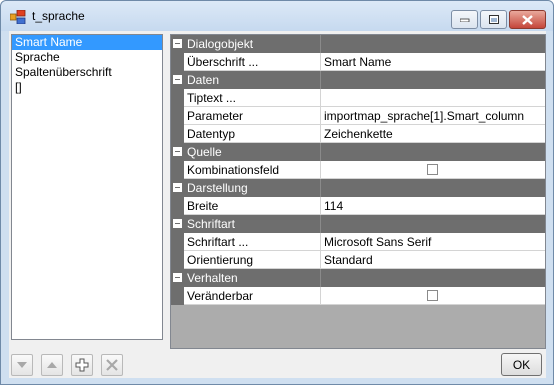 The image size is (554, 385). Describe the element at coordinates (87, 42) in the screenshot. I see `list-item: Smart Name` at that location.